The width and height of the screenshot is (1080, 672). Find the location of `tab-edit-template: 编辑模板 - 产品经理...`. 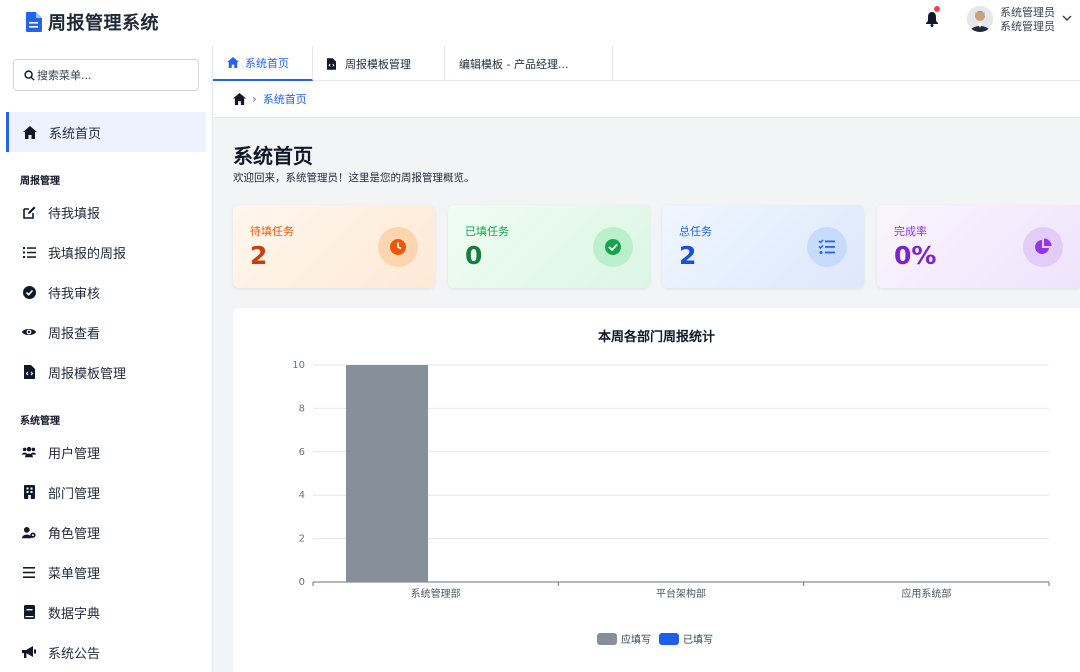

tab-edit-template: 编辑模板 - 产品经理... is located at coordinates (529, 63).